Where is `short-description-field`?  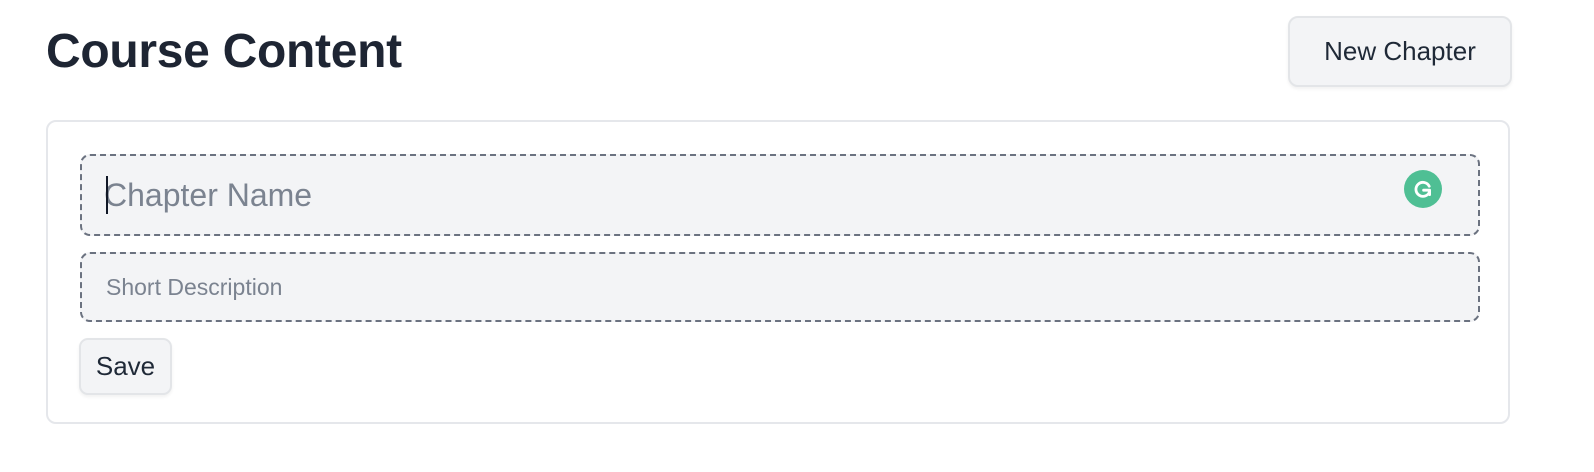 short-description-field is located at coordinates (780, 287).